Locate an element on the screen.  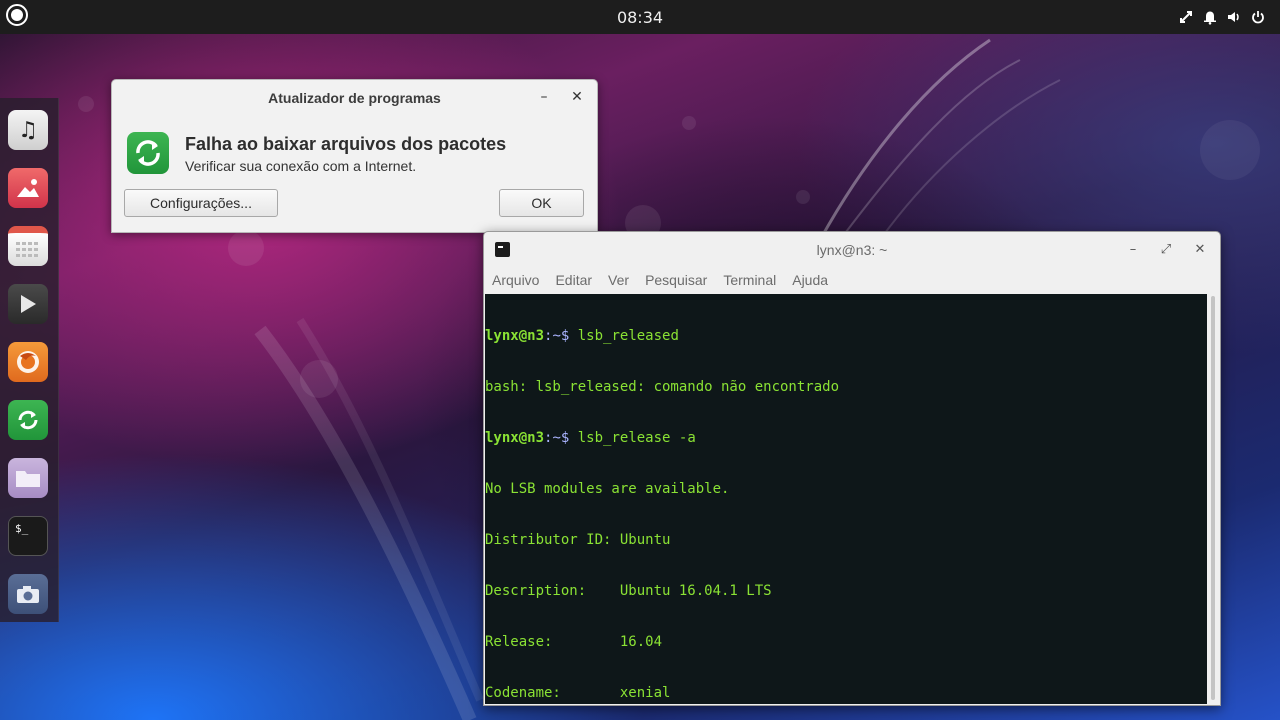
ok-button: OK is located at coordinates (541, 203).